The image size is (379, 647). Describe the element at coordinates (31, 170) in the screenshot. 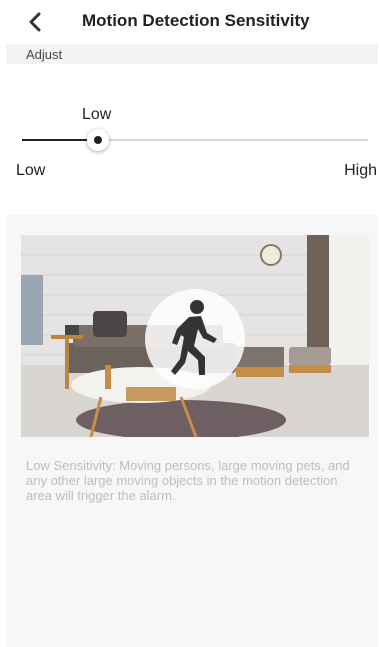

I see `slider-min-label: Low` at that location.